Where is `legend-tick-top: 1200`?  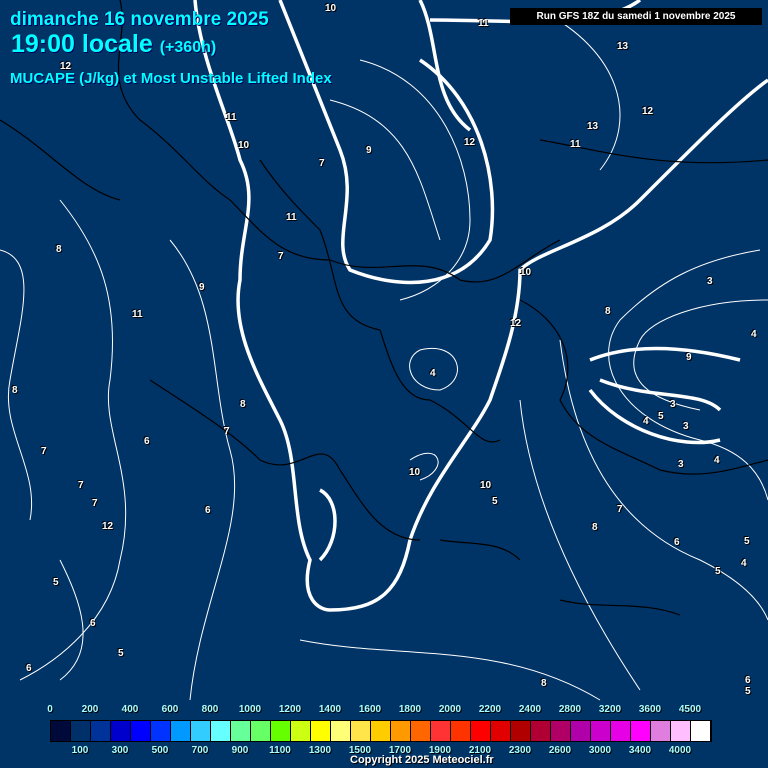
legend-tick-top: 1200 is located at coordinates (290, 709).